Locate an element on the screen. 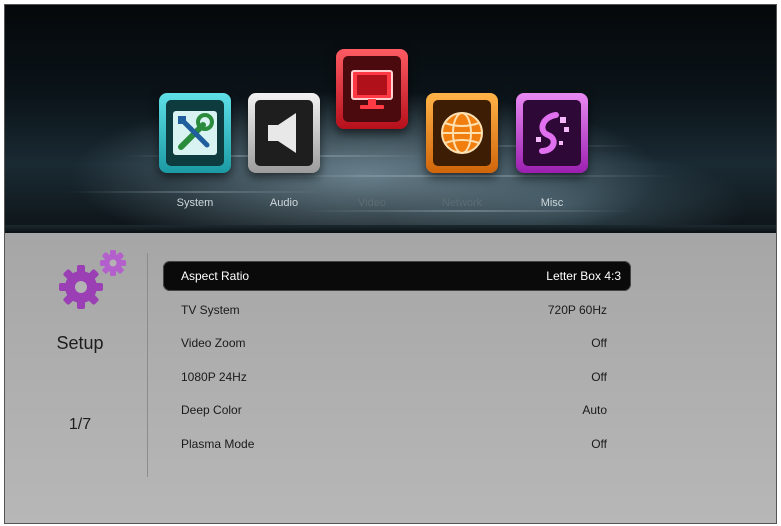 The height and width of the screenshot is (526, 781). setting-row-video-zoom: Video Zoom Off is located at coordinates (397, 343).